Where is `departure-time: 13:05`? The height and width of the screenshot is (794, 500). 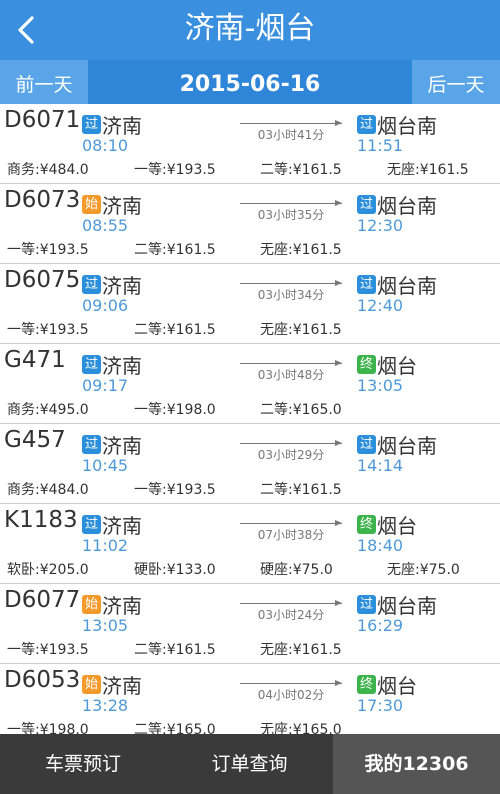 departure-time: 13:05 is located at coordinates (105, 625).